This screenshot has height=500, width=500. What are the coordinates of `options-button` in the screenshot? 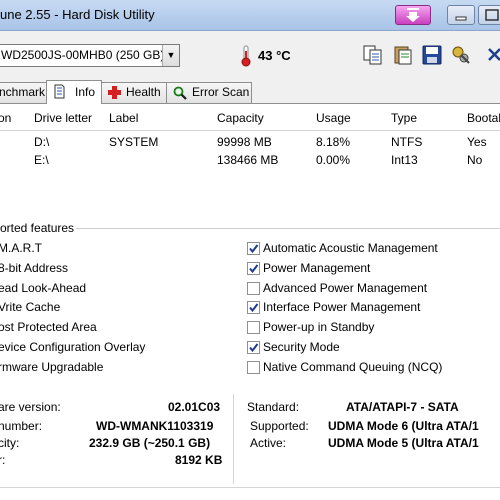 It's located at (461, 55).